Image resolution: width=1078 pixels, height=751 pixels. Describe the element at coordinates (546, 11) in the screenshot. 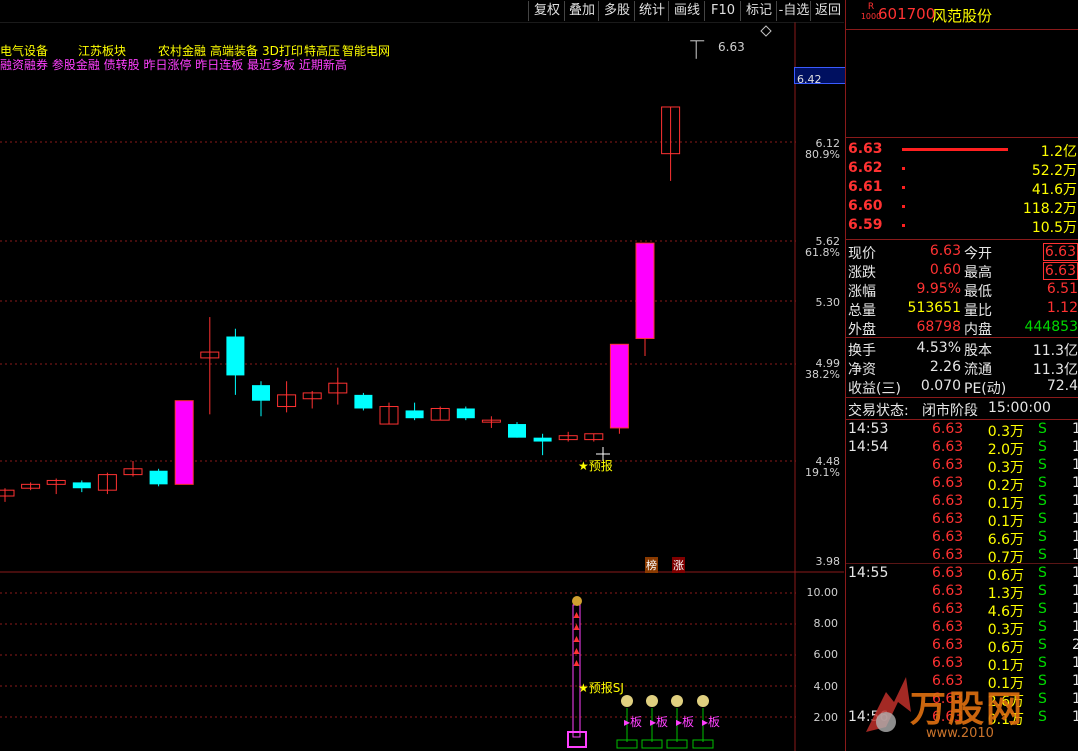

I see `toolbar-button-0: 复权` at that location.